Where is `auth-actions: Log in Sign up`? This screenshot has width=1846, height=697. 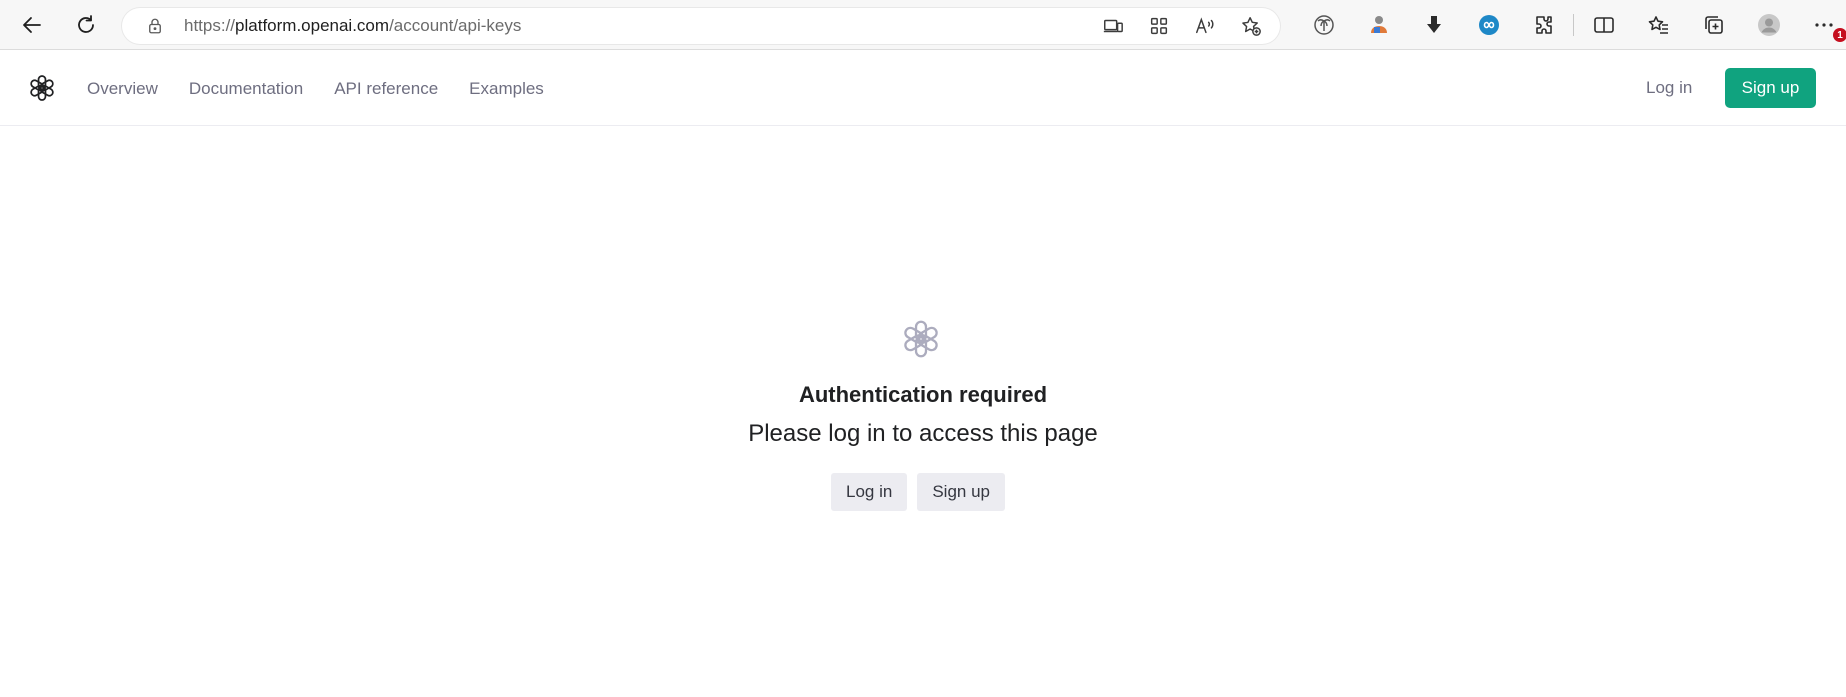 auth-actions: Log in Sign up is located at coordinates (918, 492).